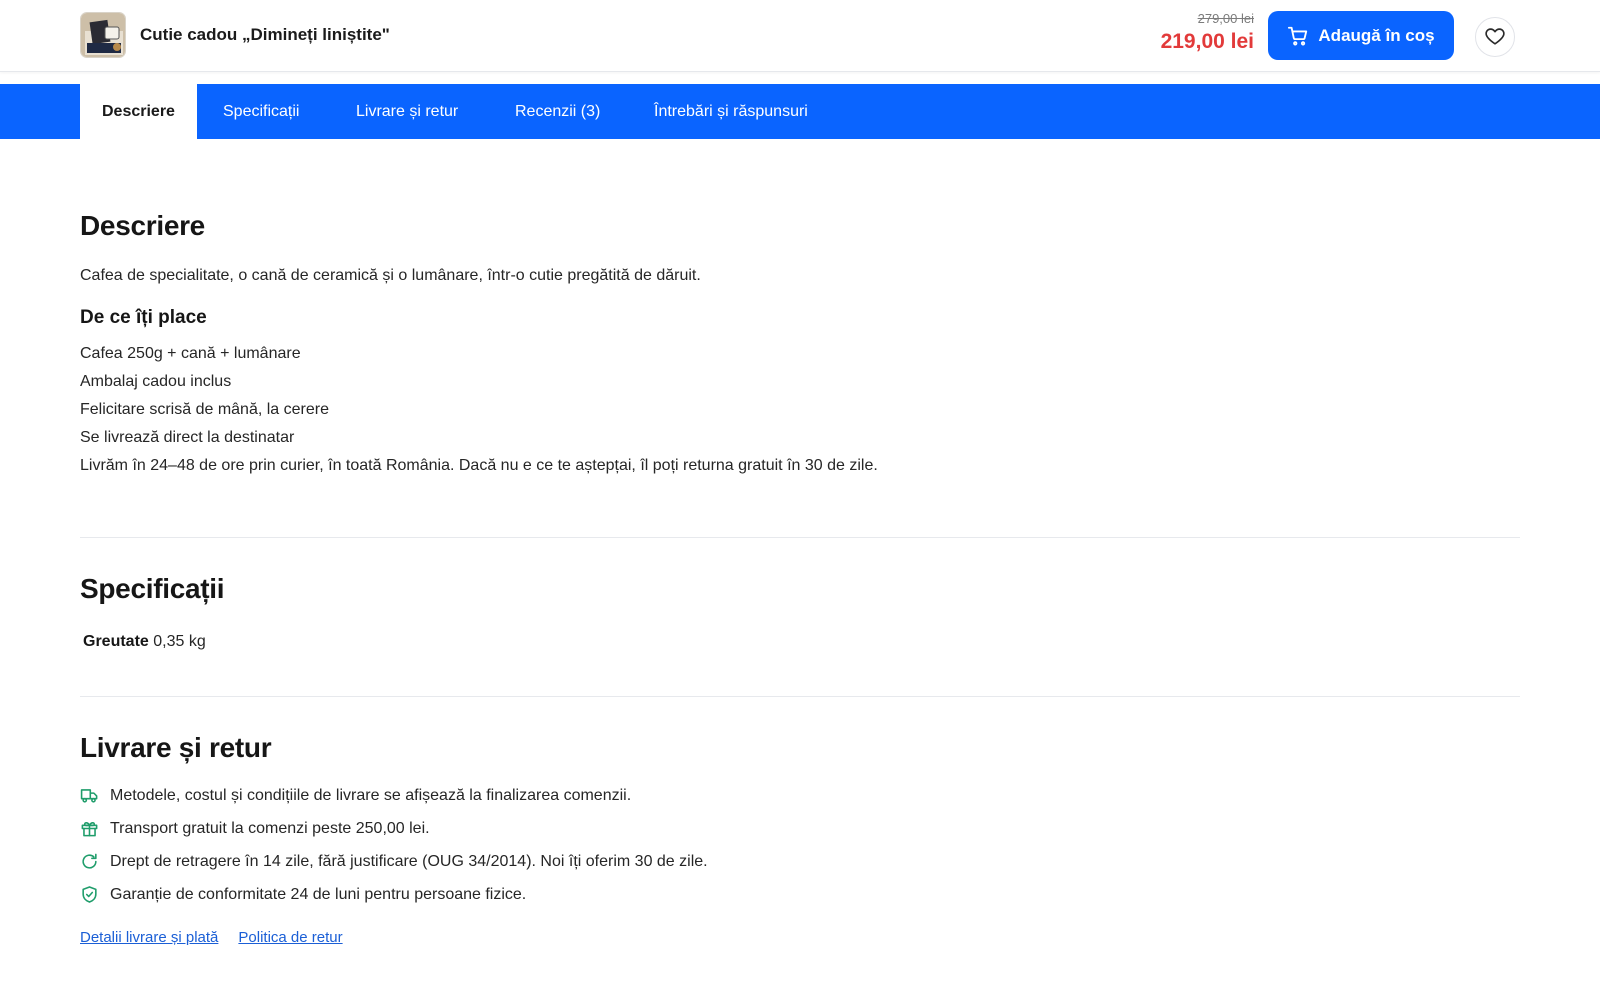  Describe the element at coordinates (156, 381) in the screenshot. I see `list-item: Ambalaj cadou inclus` at that location.